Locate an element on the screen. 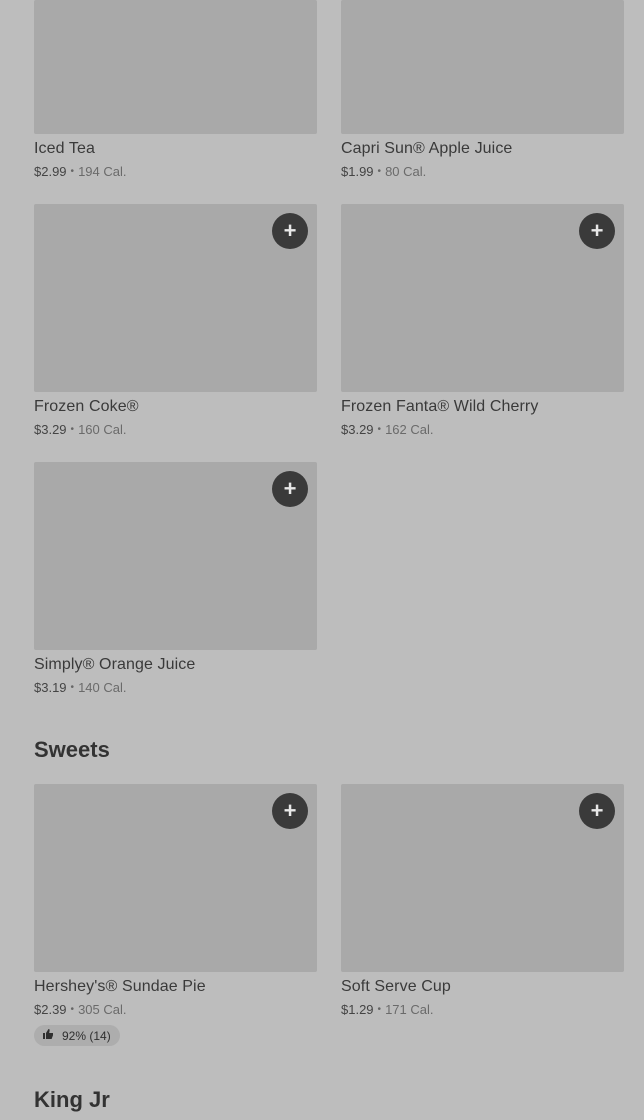 The image size is (644, 1120). rating-badge: 92% (14) is located at coordinates (77, 1035).